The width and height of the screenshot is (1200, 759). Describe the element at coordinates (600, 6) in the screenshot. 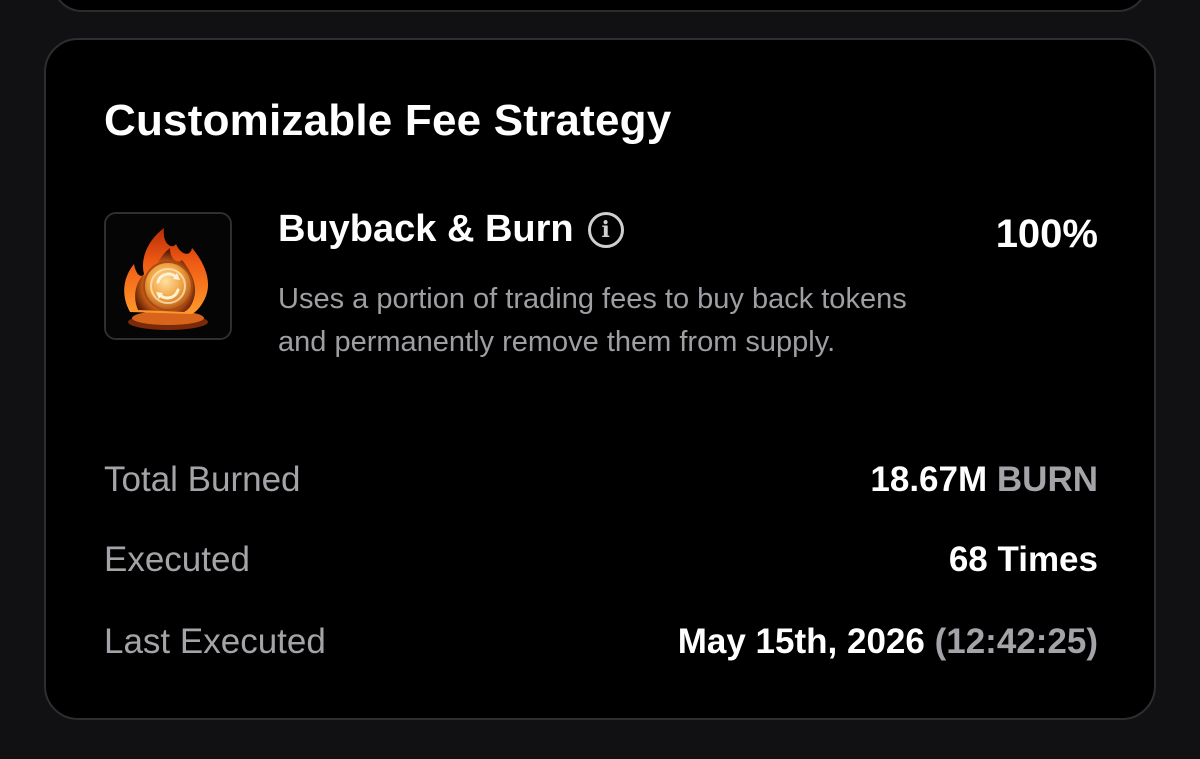

I see `previous-card-edge` at that location.